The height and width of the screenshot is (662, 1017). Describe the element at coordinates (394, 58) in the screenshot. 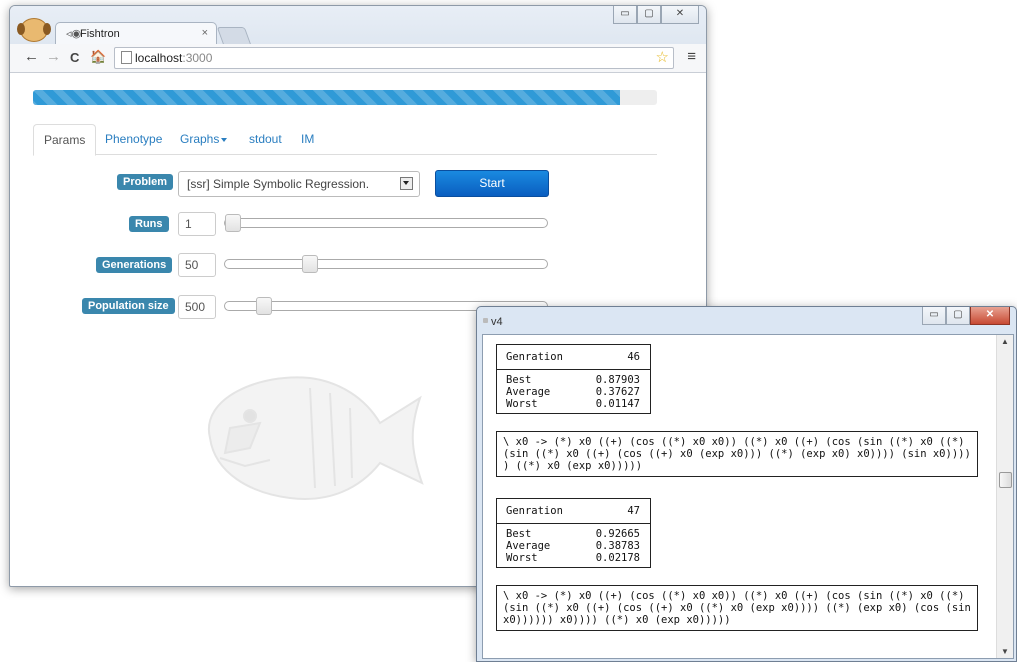

I see `address-bar: localhost:3000 ☆` at that location.